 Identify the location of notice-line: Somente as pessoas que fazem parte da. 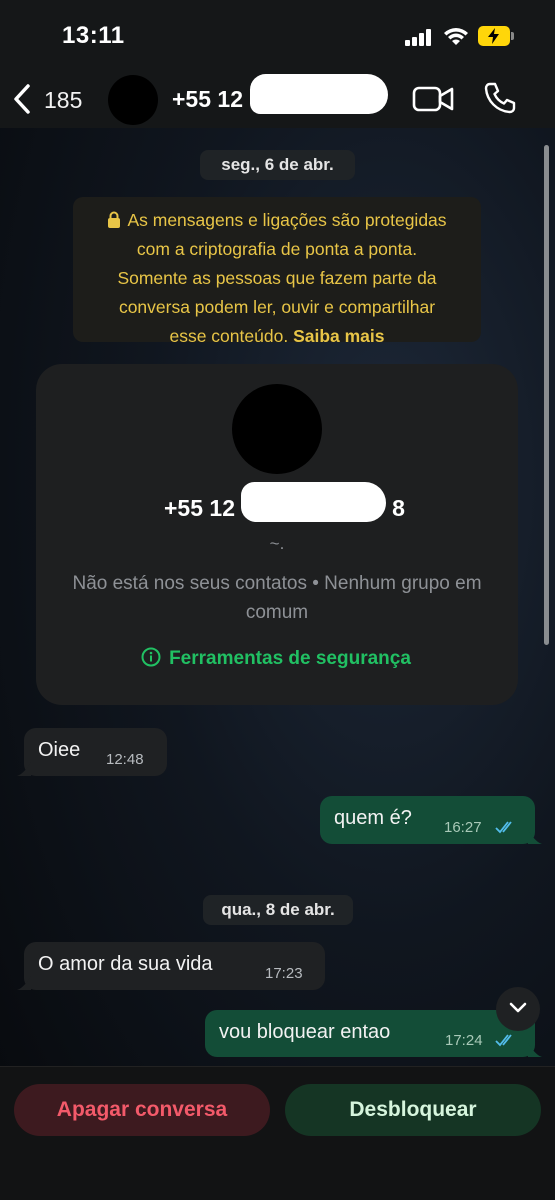
(277, 278).